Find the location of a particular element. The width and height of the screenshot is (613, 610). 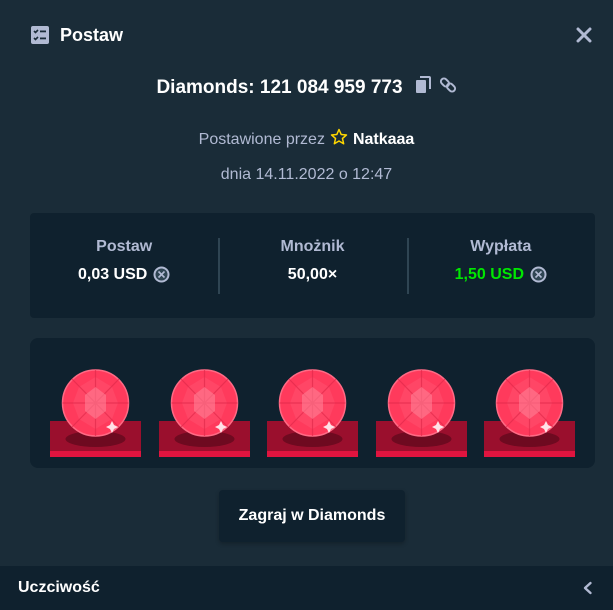

bet-title-row: Diamonds: 121 084 959 773 is located at coordinates (306, 88).